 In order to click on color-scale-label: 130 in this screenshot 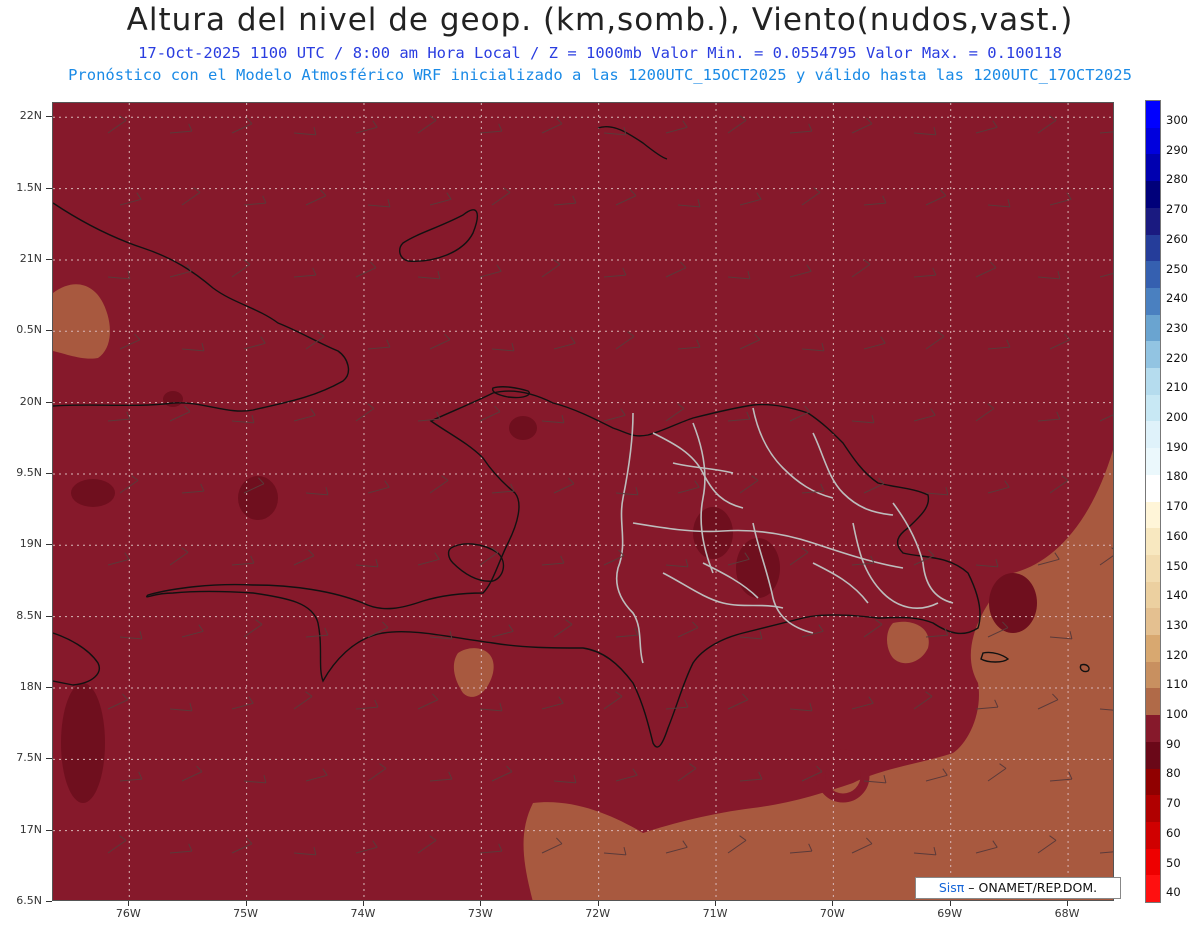, I will do `click(1177, 624)`.